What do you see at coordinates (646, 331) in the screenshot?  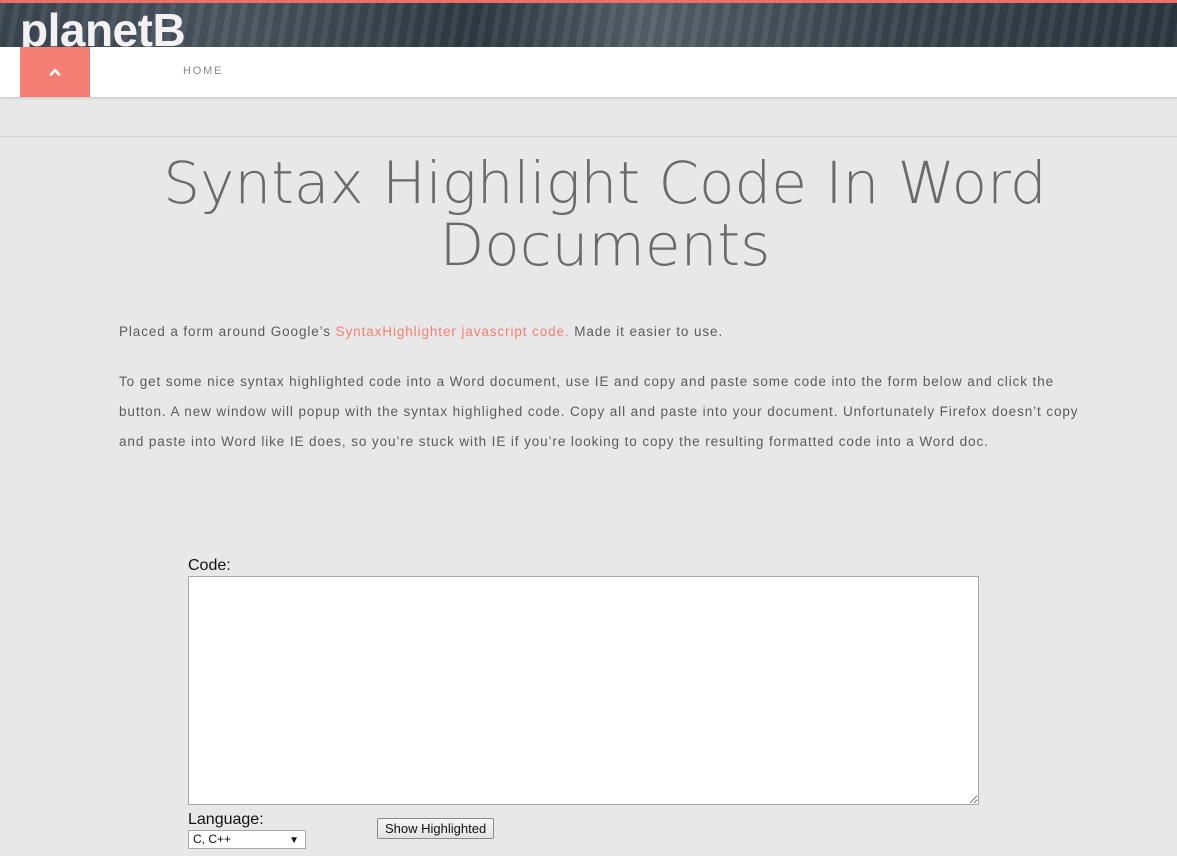 I see `intro-text-after: Made it easier to use.` at bounding box center [646, 331].